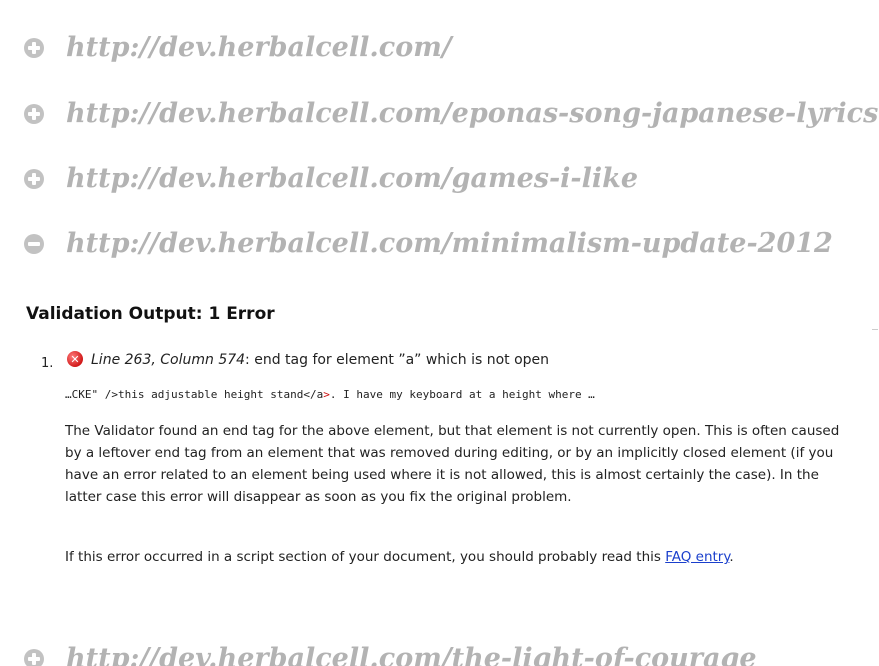  I want to click on minus-circle-icon, so click(34, 243).